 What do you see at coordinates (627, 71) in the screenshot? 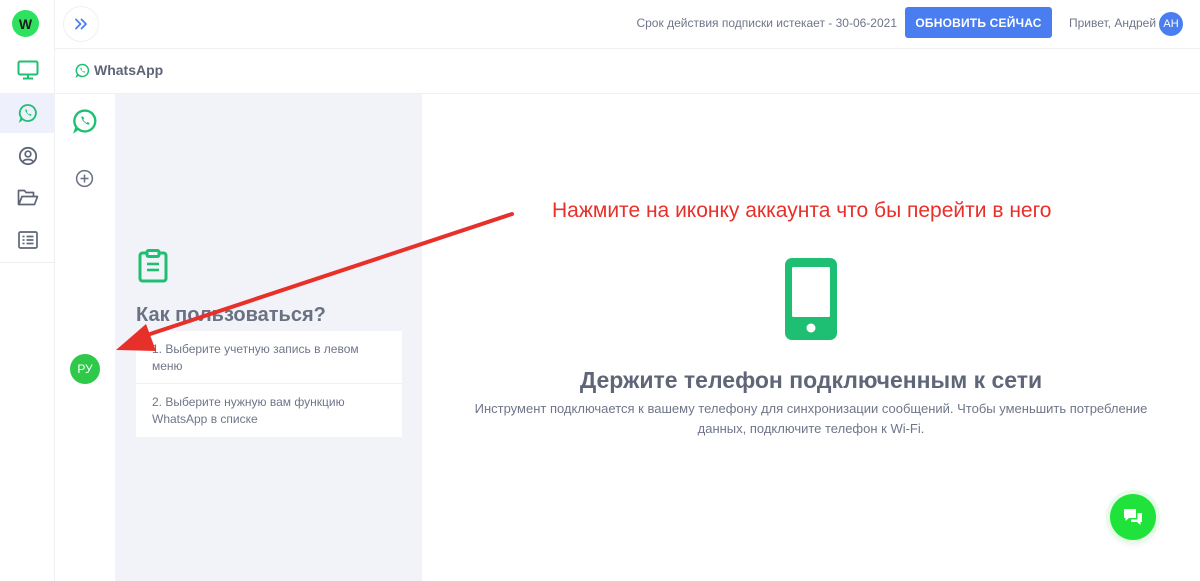
I see `page-header: WhatsApp` at bounding box center [627, 71].